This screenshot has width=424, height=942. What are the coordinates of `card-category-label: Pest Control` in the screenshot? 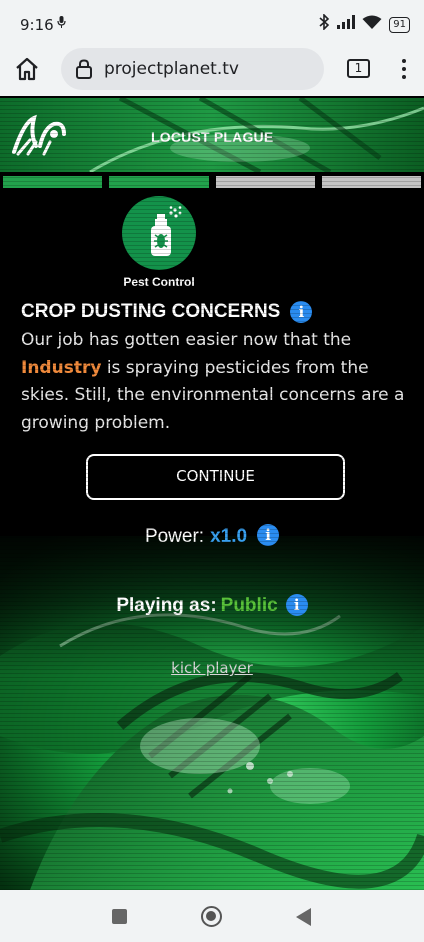 It's located at (159, 282).